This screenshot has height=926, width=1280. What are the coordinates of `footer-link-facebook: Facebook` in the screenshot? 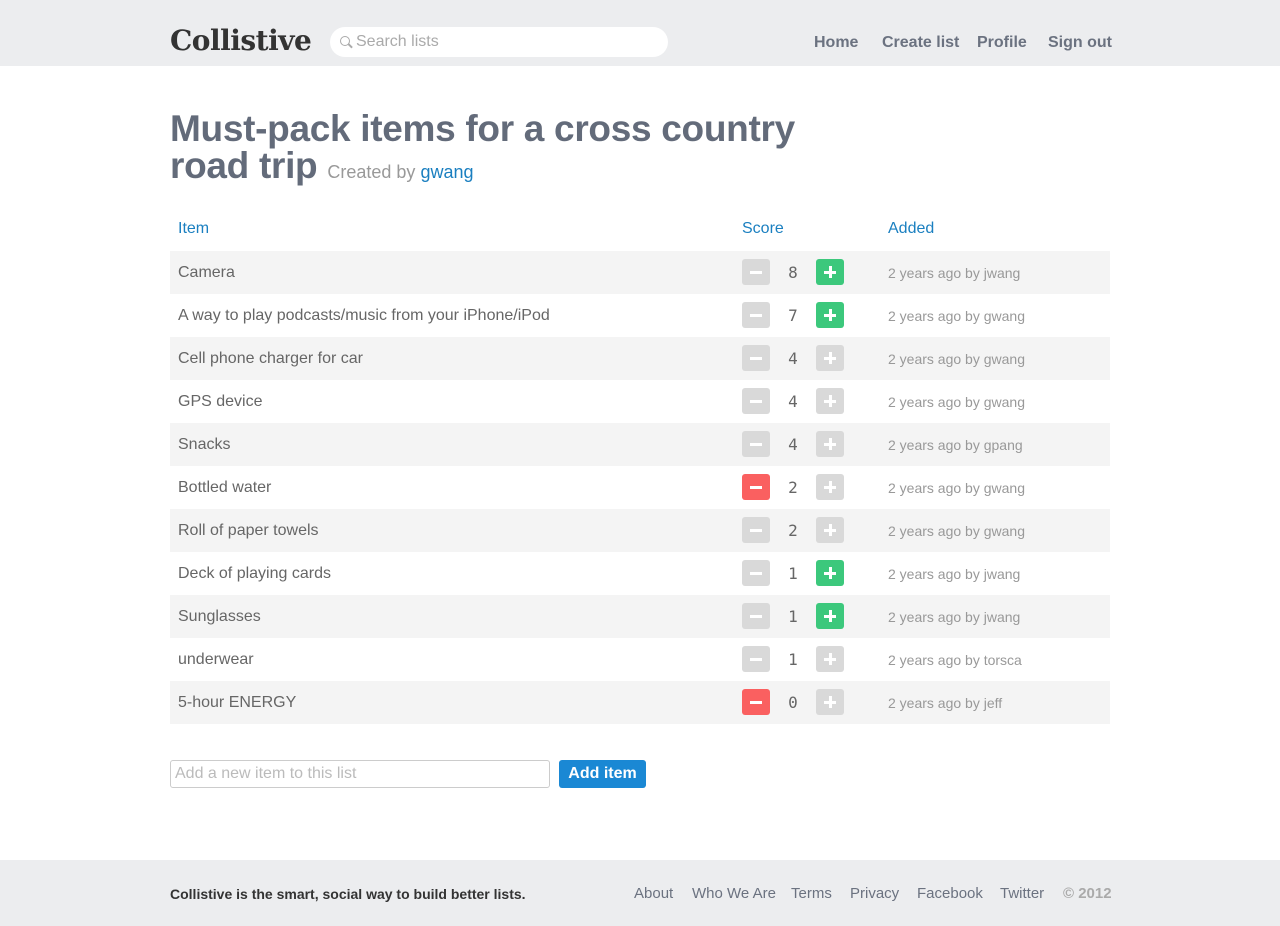 It's located at (950, 893).